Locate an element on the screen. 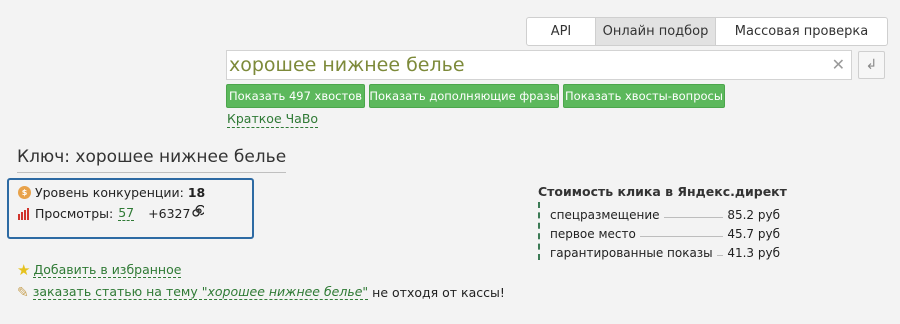 Image resolution: width=900 pixels, height=324 pixels. tab-api: API is located at coordinates (561, 31).